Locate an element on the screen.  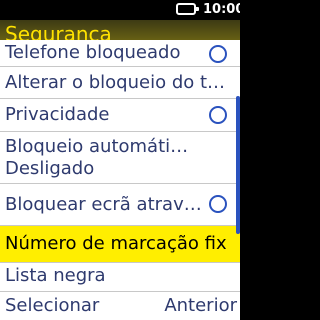
menu-item-label: Privacidade is located at coordinates (57, 114).